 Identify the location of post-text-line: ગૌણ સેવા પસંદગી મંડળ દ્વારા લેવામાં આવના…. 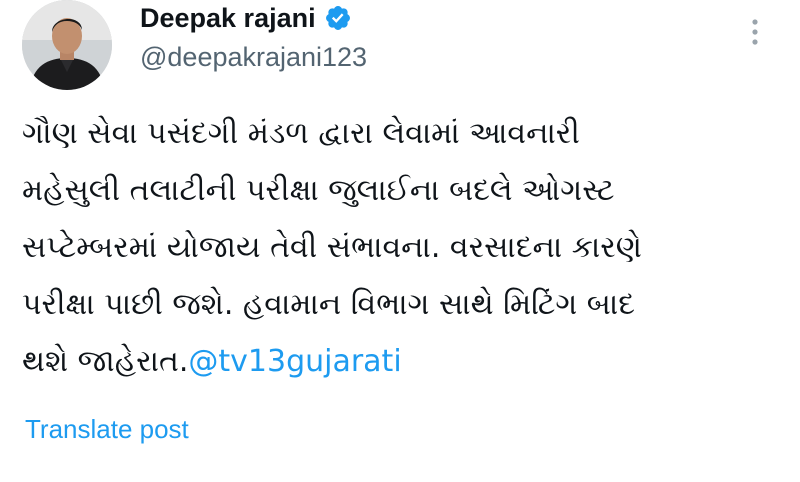
(301, 133).